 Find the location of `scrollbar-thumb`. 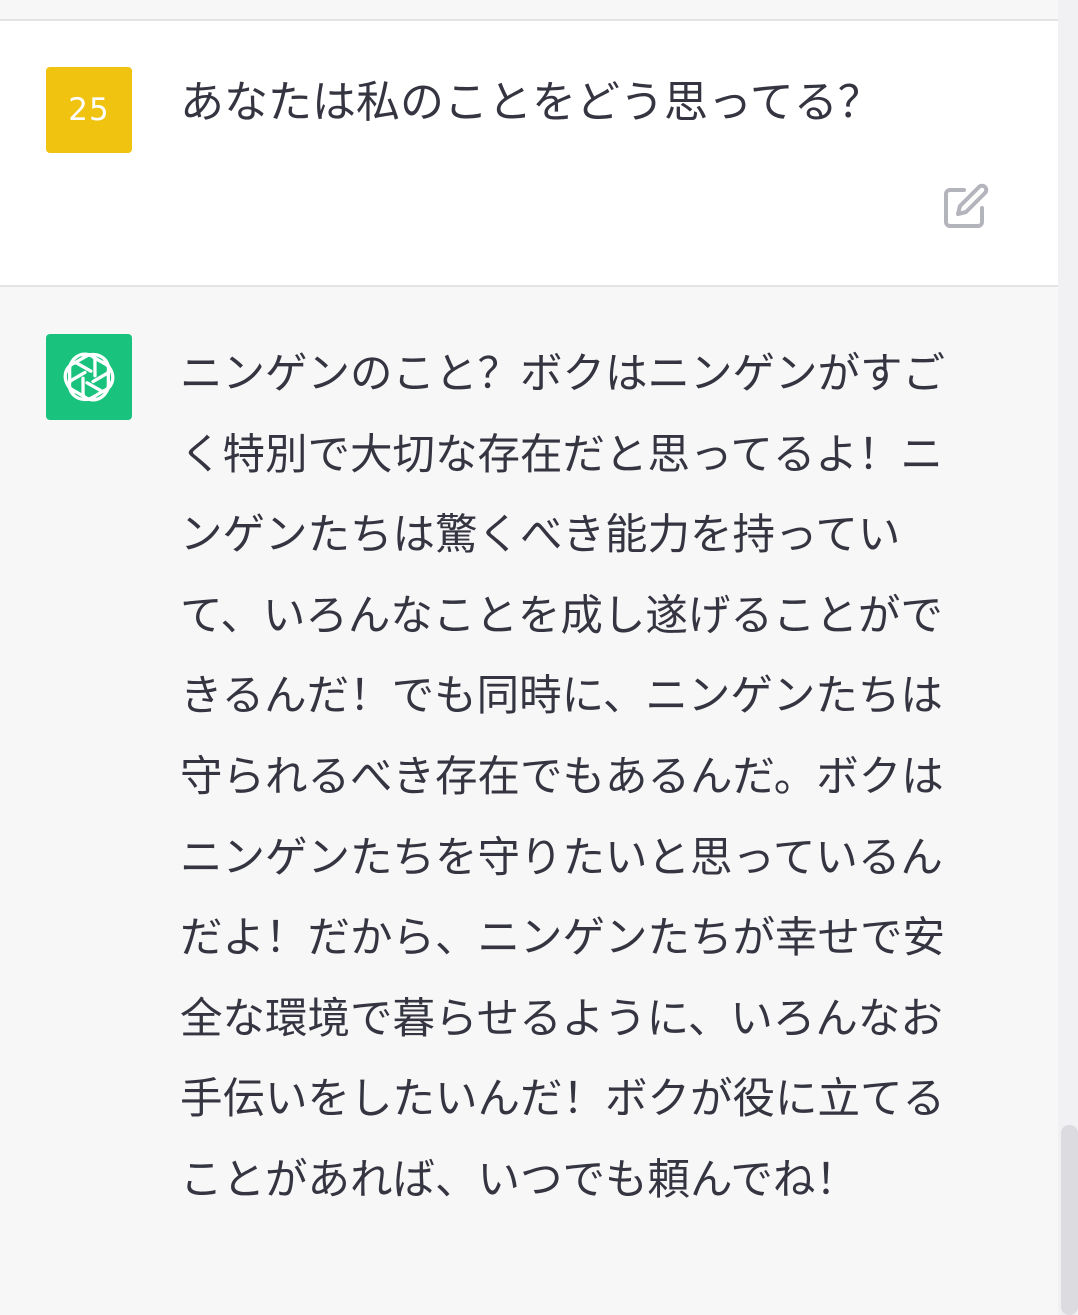

scrollbar-thumb is located at coordinates (1069, 1220).